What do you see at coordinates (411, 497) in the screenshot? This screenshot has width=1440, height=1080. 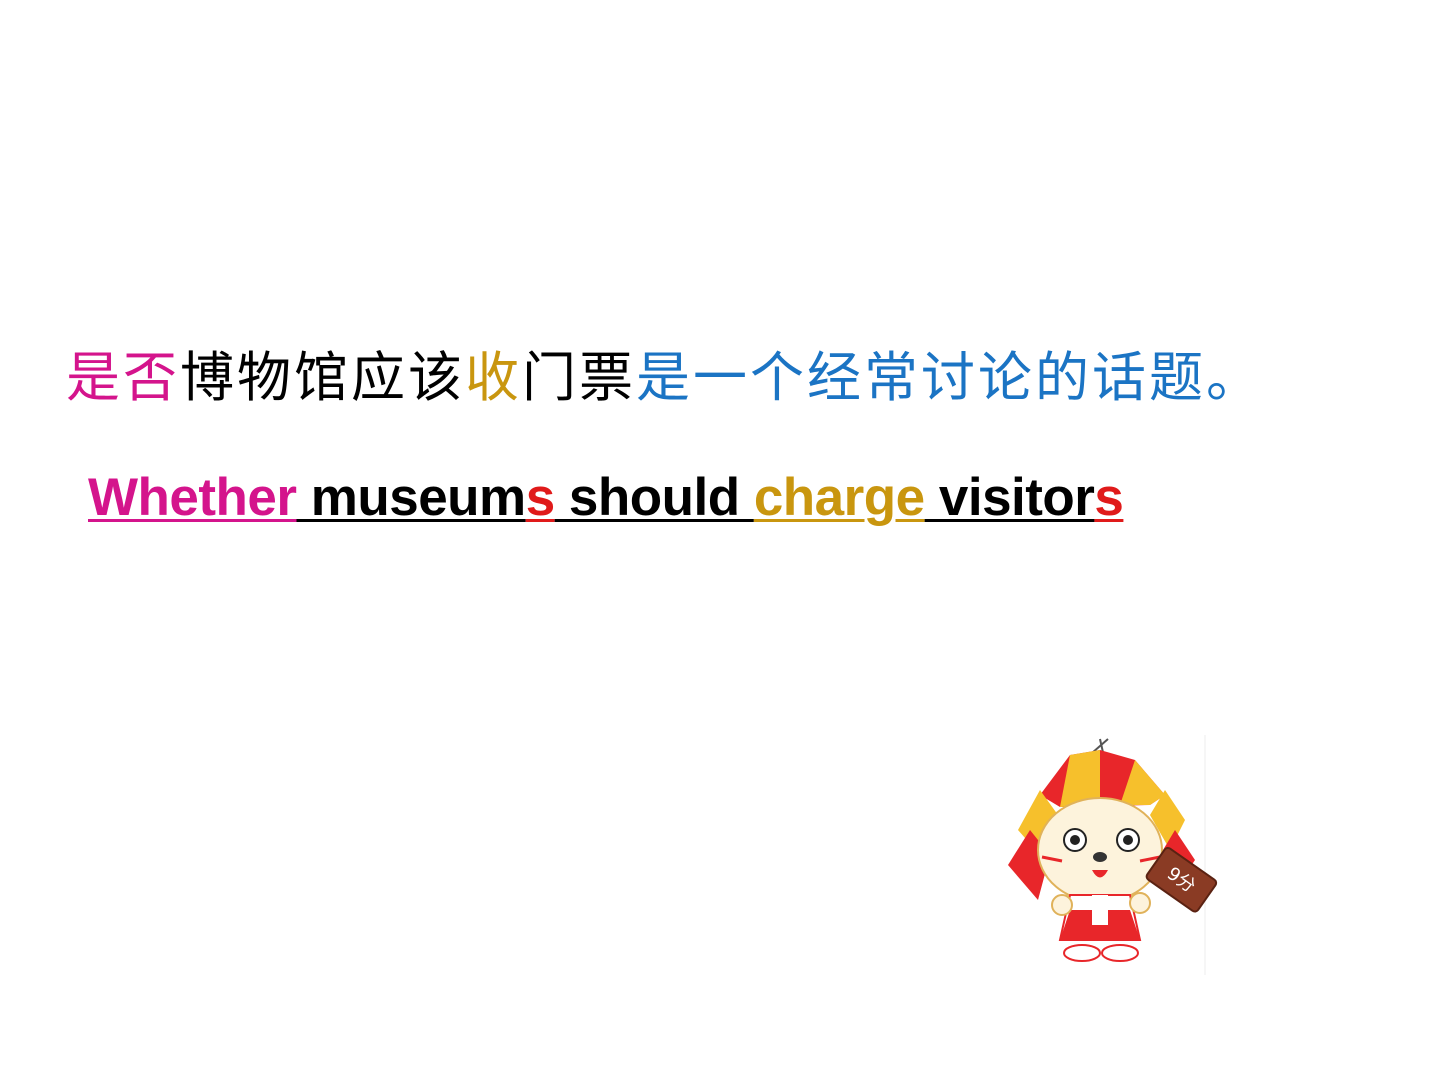 I see `en-word-museum: museum` at bounding box center [411, 497].